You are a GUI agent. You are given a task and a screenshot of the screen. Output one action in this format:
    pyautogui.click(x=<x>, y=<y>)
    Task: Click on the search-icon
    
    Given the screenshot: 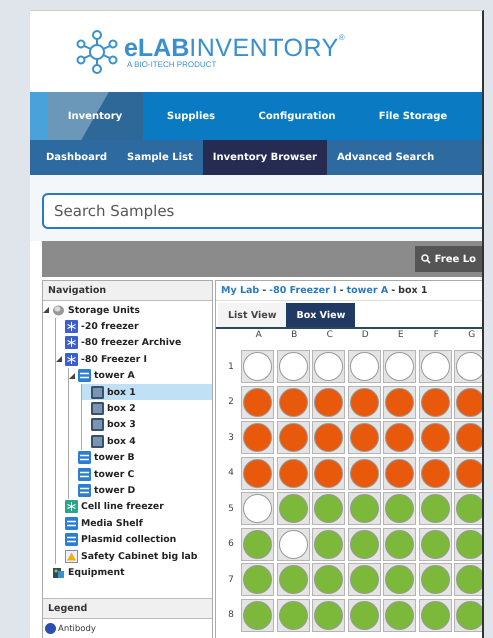 What is the action you would take?
    pyautogui.click(x=425, y=259)
    